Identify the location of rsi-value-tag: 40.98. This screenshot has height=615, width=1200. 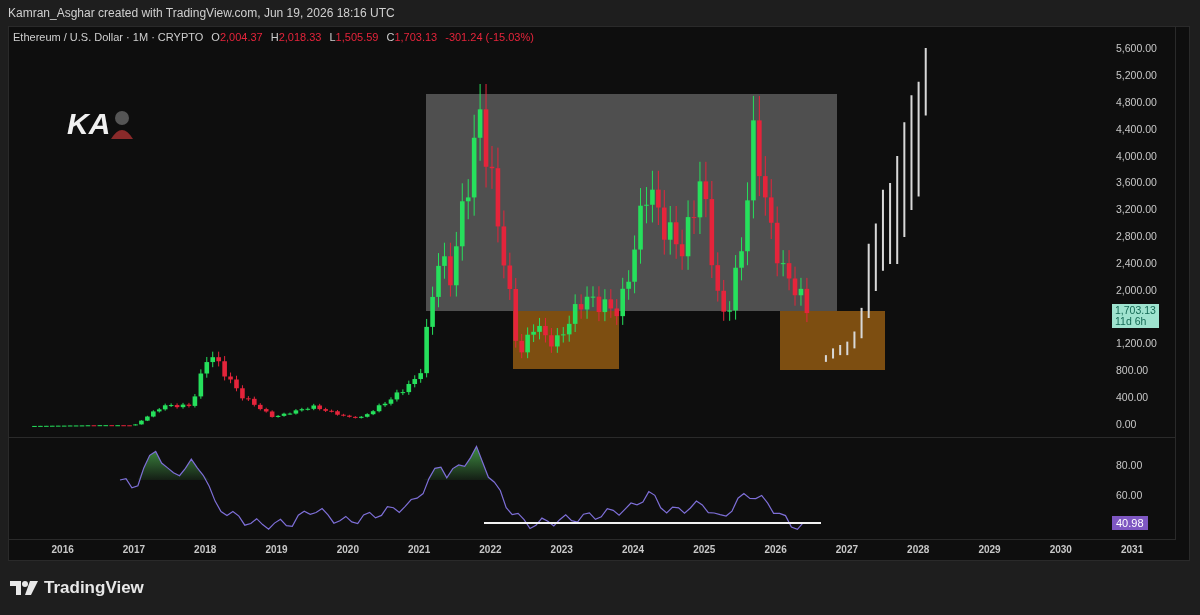
(1130, 523).